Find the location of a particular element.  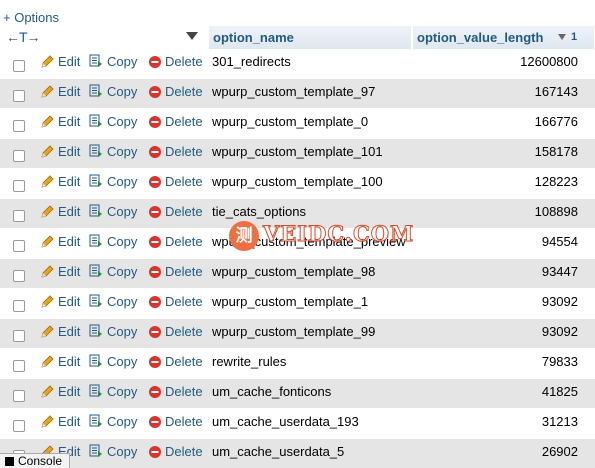

option-name-cell: 301_redirects is located at coordinates (251, 61).